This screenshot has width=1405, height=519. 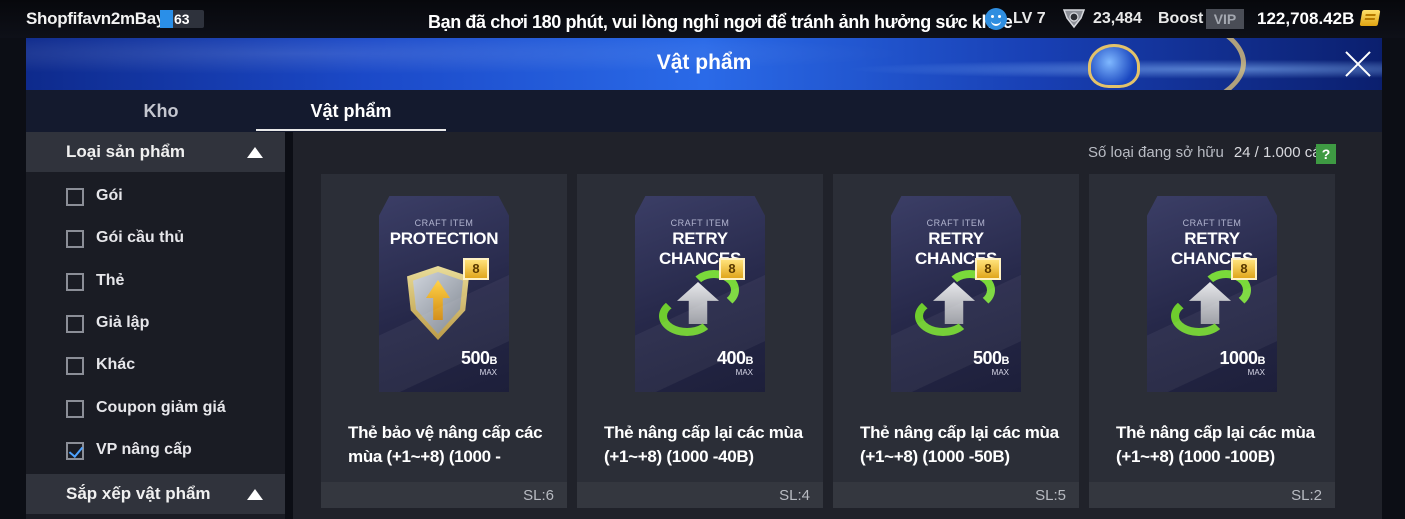 I want to click on item-footer: SL:5, so click(x=956, y=495).